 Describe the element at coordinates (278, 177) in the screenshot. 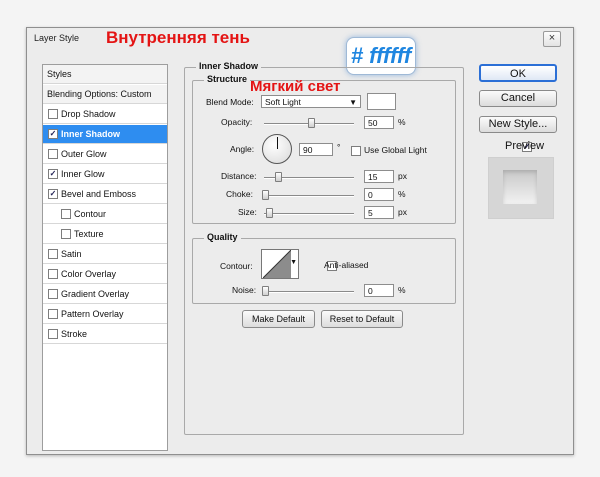

I see `distance-slider-thumb` at that location.